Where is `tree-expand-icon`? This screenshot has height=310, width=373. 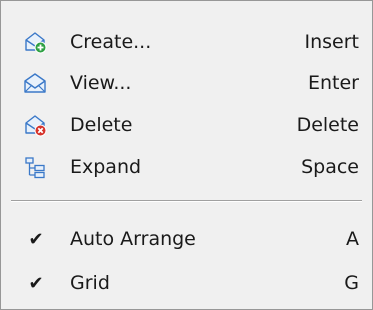
tree-expand-icon is located at coordinates (35, 167).